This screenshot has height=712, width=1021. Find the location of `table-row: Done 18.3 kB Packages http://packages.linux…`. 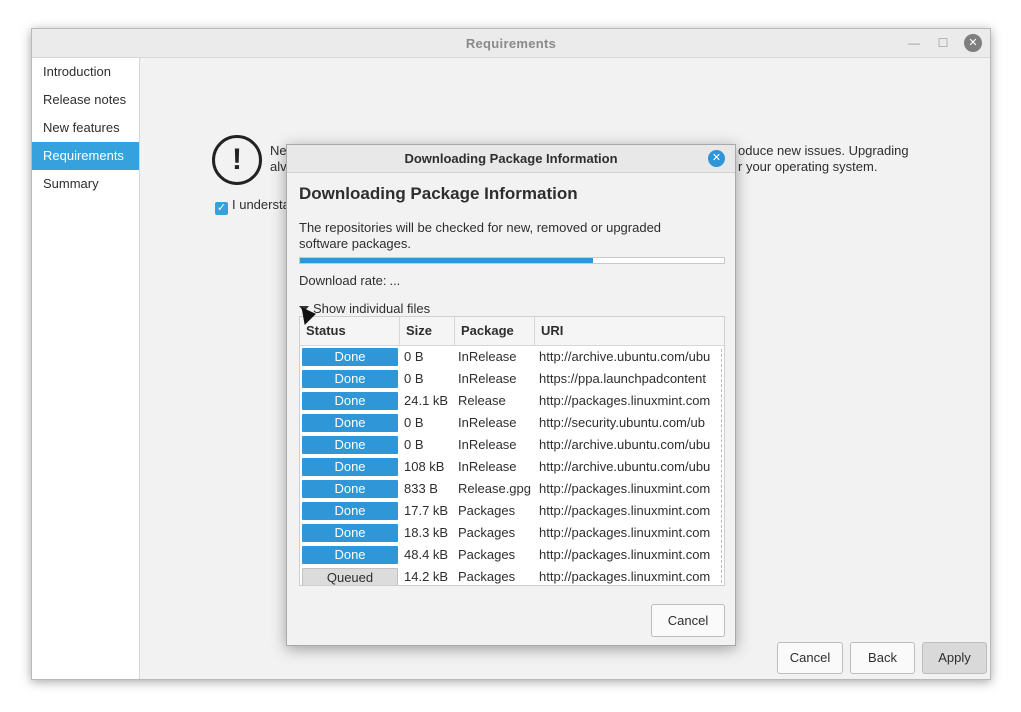

table-row: Done 18.3 kB Packages http://packages.linux… is located at coordinates (512, 533).